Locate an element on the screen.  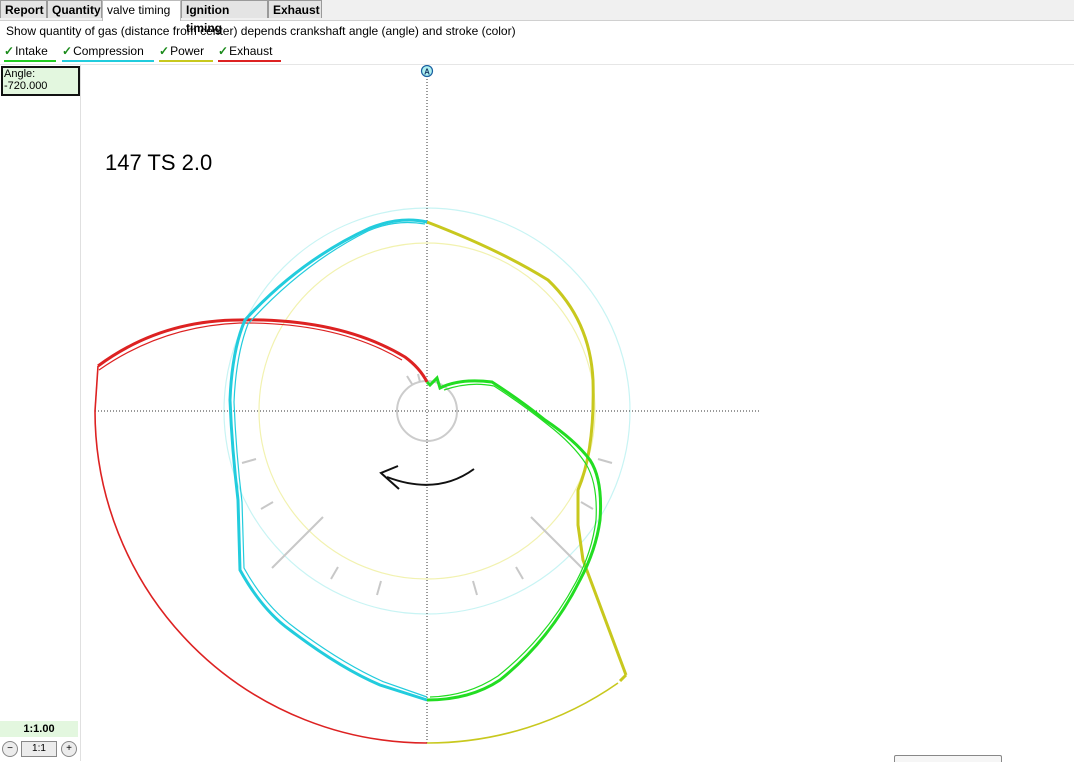
legend-label: Intake is located at coordinates (31, 51).